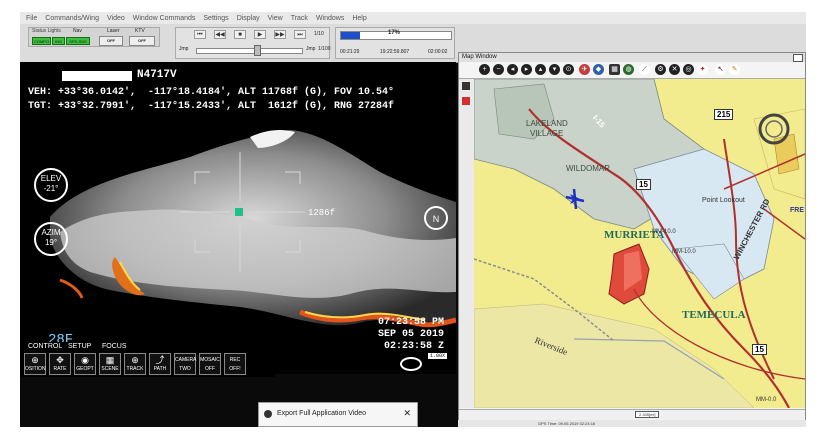 The height and width of the screenshot is (441, 825). Describe the element at coordinates (78, 41) in the screenshot. I see `sps-light: SPS-SNS` at that location.